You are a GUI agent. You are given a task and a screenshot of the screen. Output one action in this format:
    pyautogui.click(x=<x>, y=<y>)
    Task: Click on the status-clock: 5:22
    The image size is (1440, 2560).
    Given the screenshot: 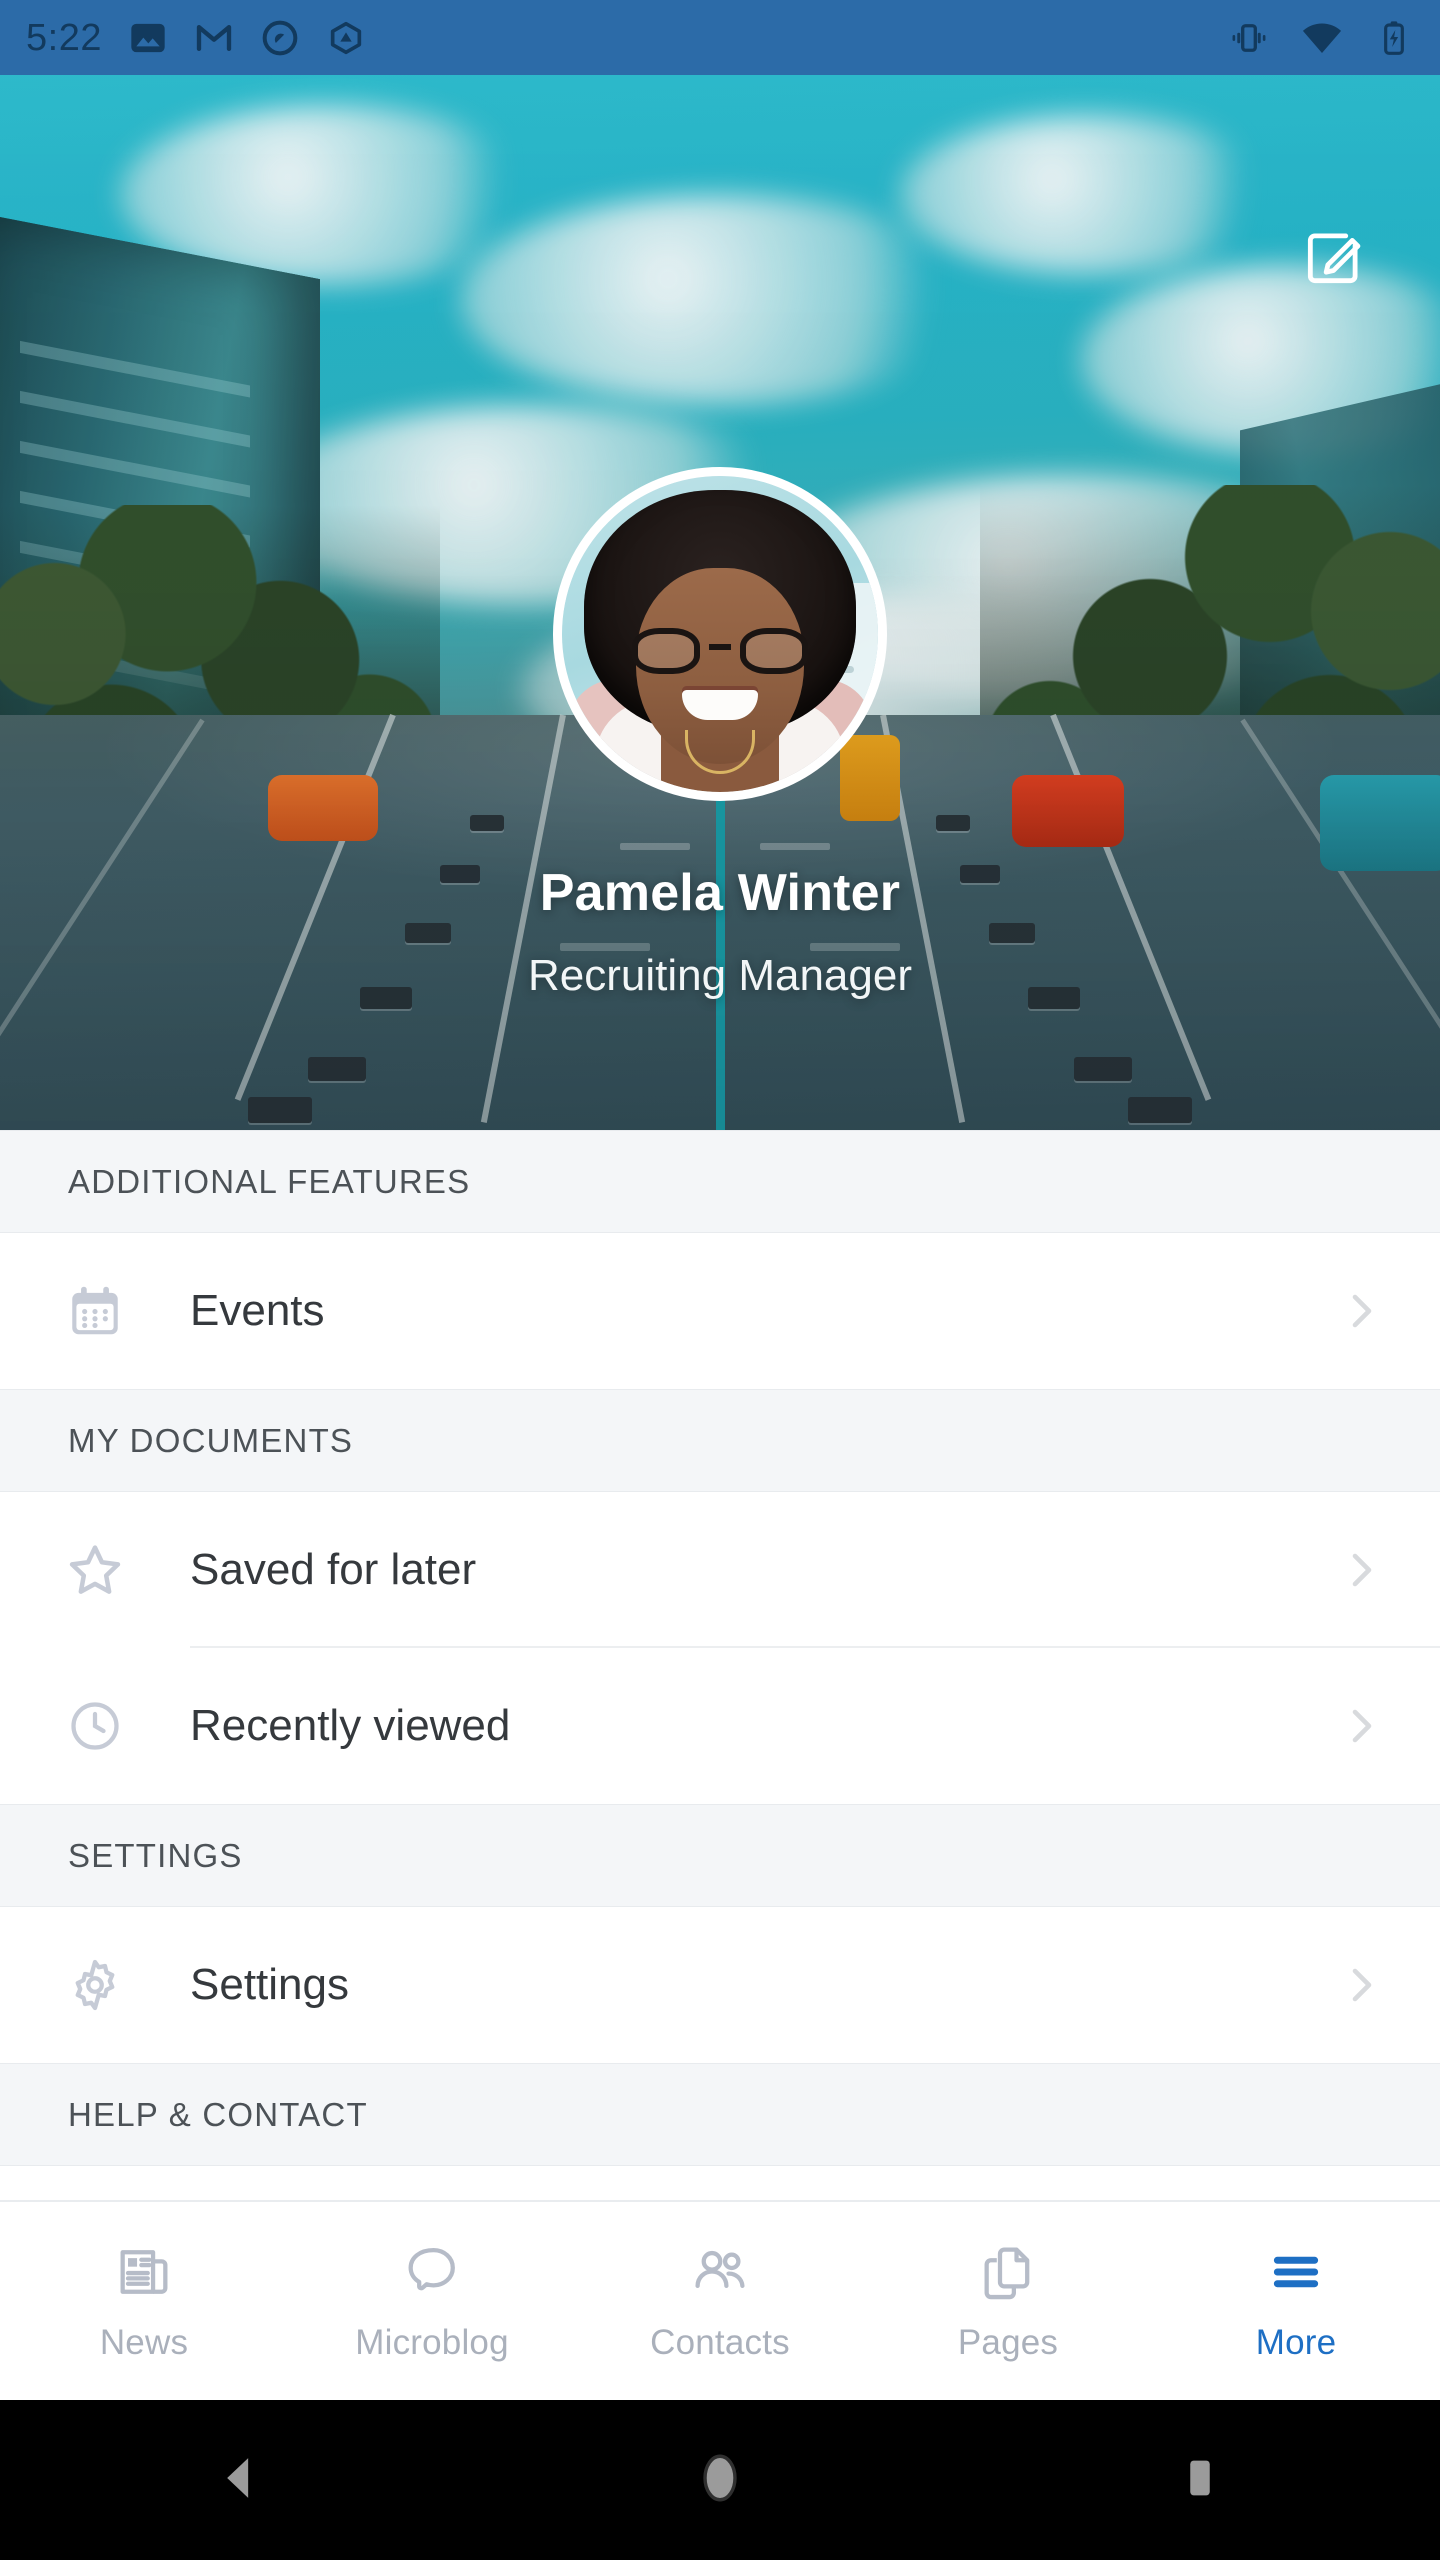 What is the action you would take?
    pyautogui.click(x=64, y=37)
    